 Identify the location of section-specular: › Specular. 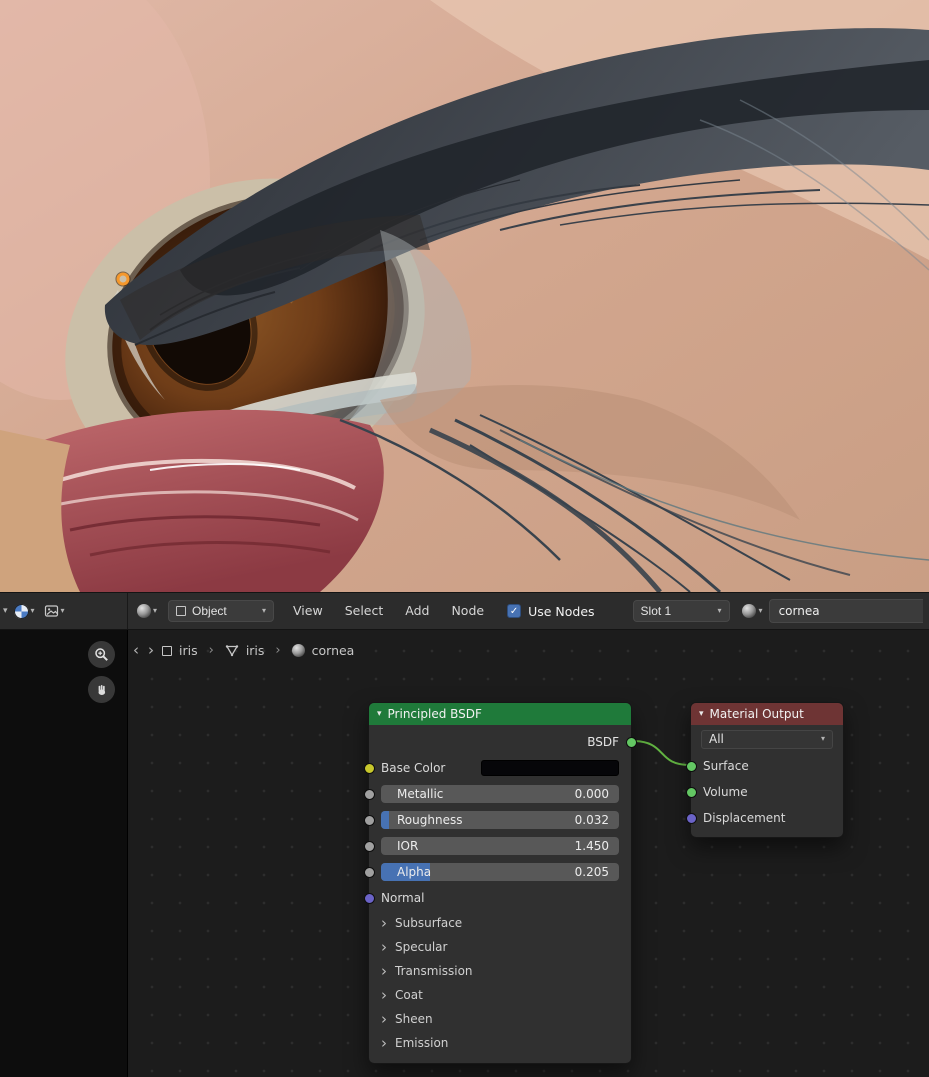
(500, 947).